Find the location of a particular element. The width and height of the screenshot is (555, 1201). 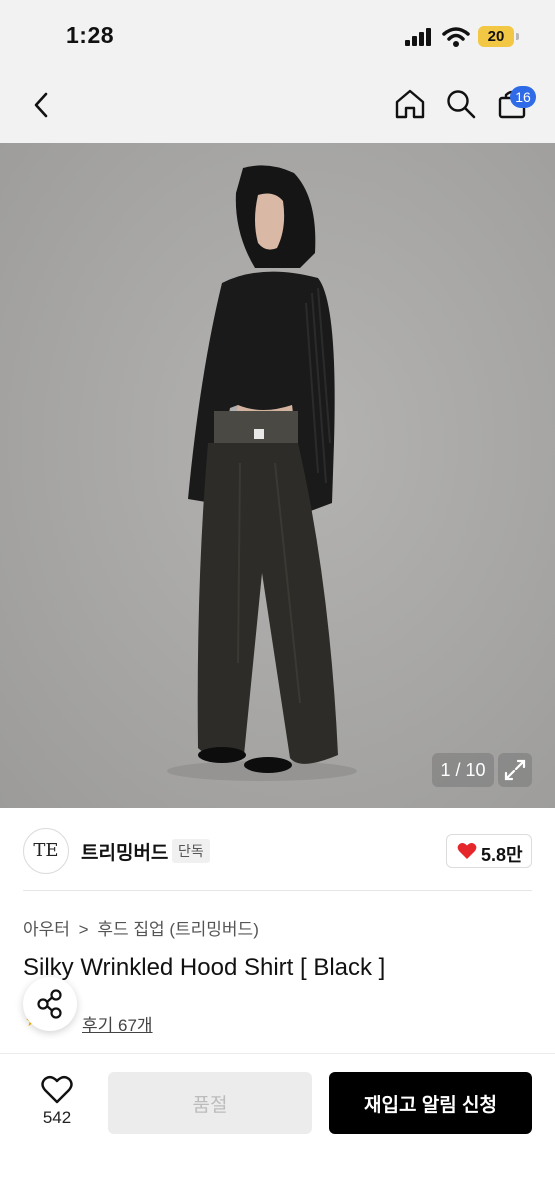

brand-name: 트리밍버드 is located at coordinates (124, 851).